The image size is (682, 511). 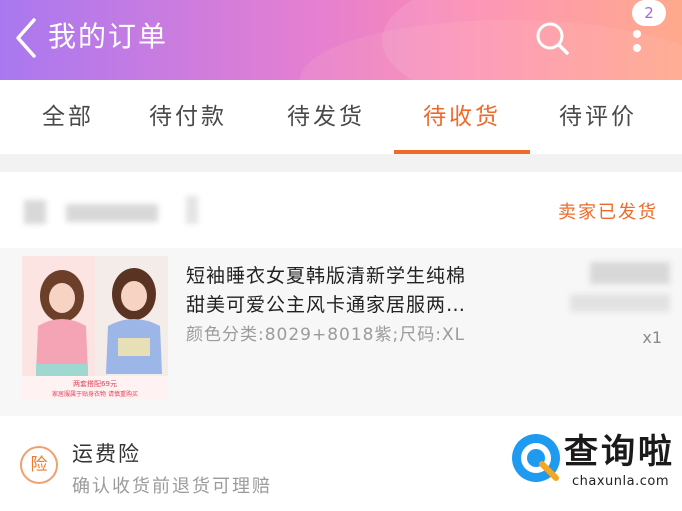 I want to click on watermark-text: 查询啦, so click(x=619, y=452).